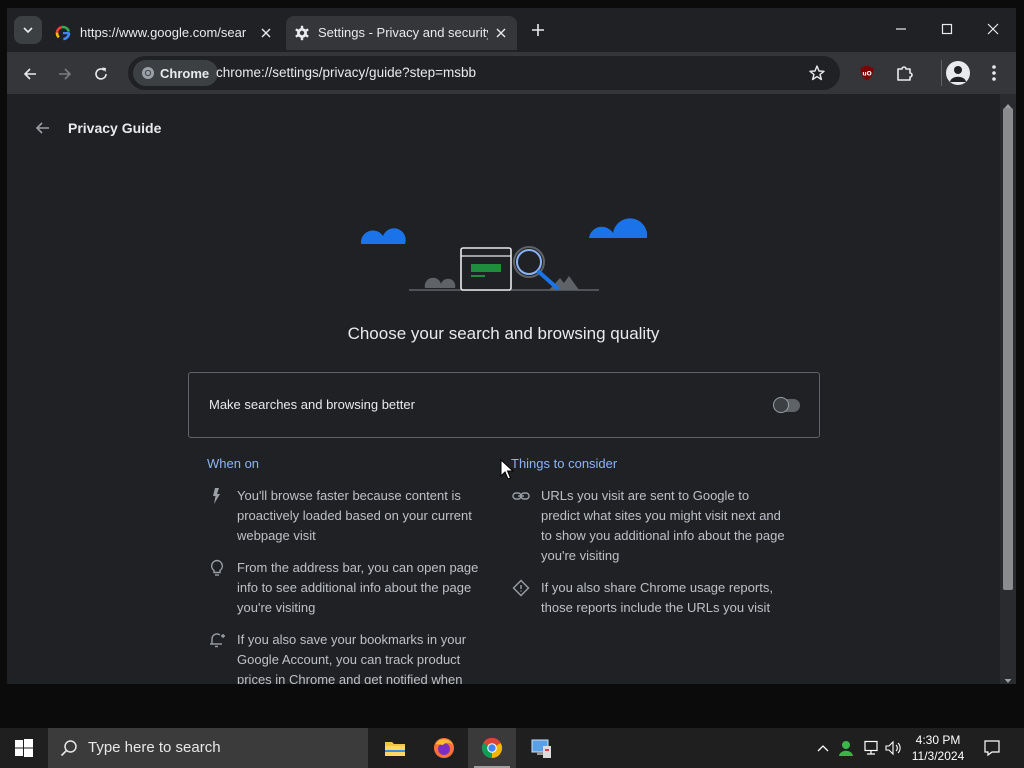  I want to click on chrome-logo-icon, so click(492, 748).